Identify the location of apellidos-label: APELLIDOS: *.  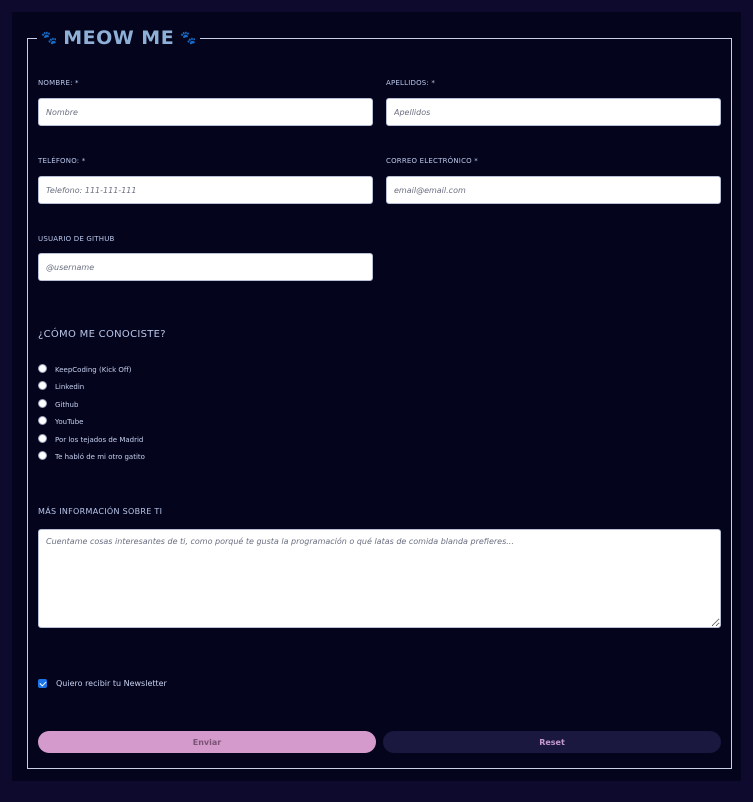
(411, 83).